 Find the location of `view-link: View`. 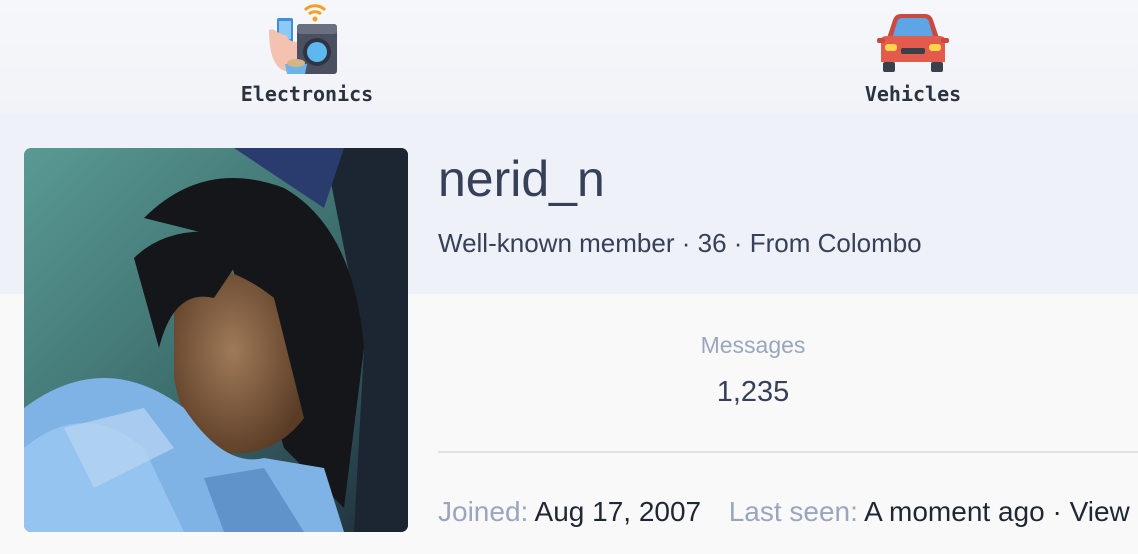

view-link: View is located at coordinates (1100, 511).